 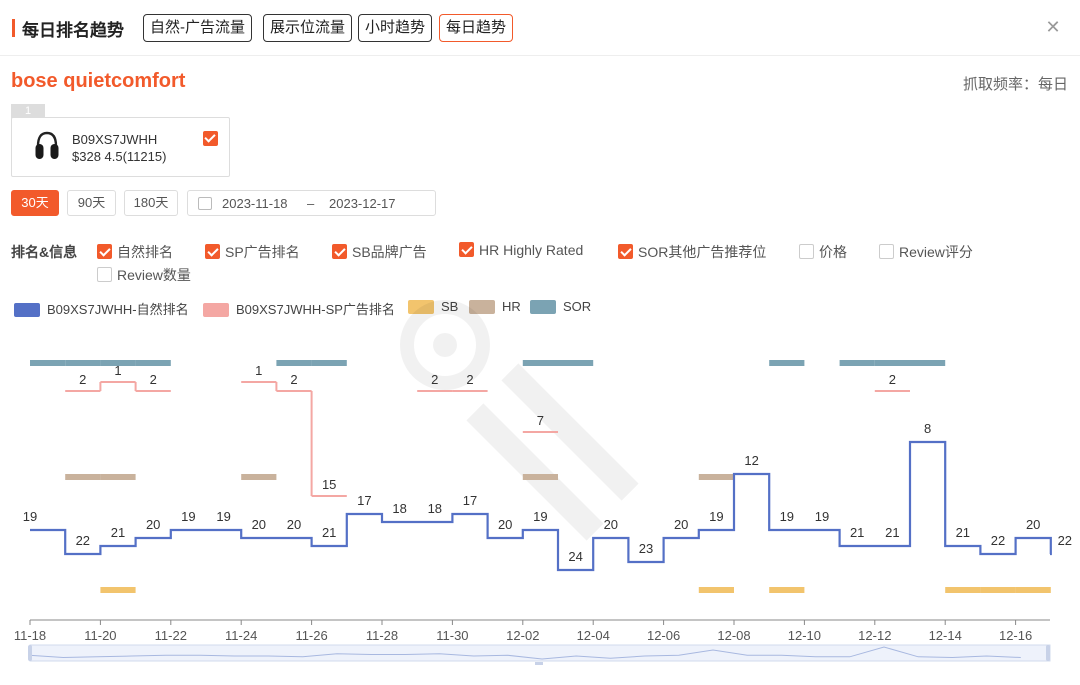 I want to click on date-start: 2023-11-18, so click(x=255, y=203).